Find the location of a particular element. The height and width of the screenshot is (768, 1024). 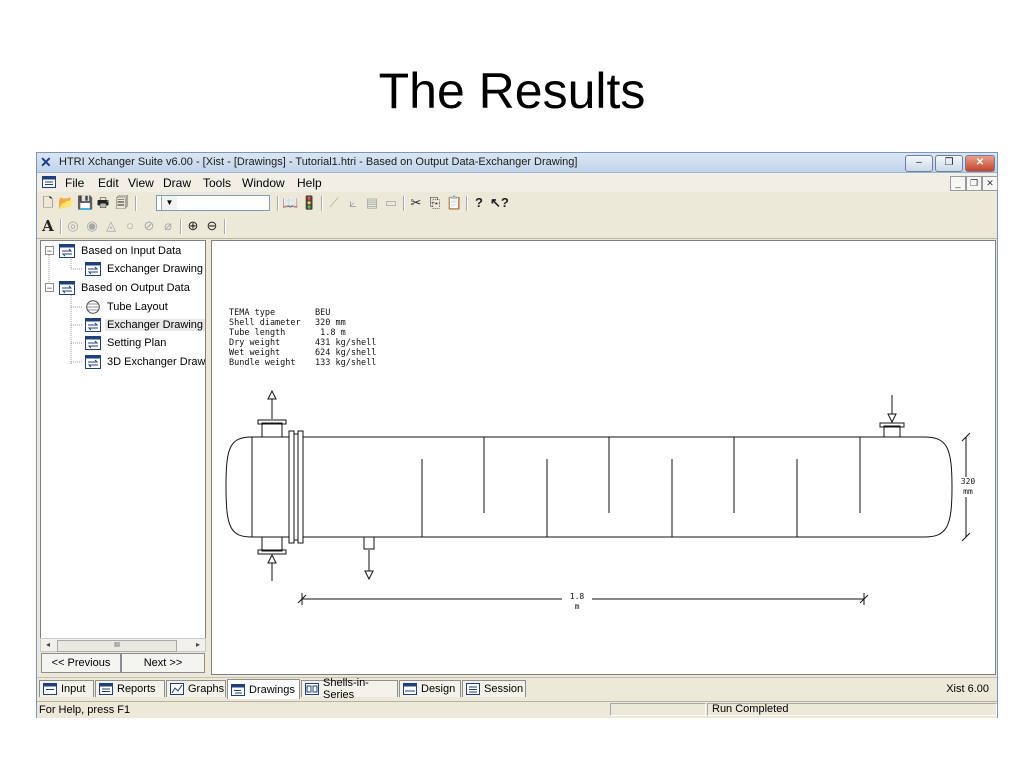

status-message: Run Completed is located at coordinates (852, 709).